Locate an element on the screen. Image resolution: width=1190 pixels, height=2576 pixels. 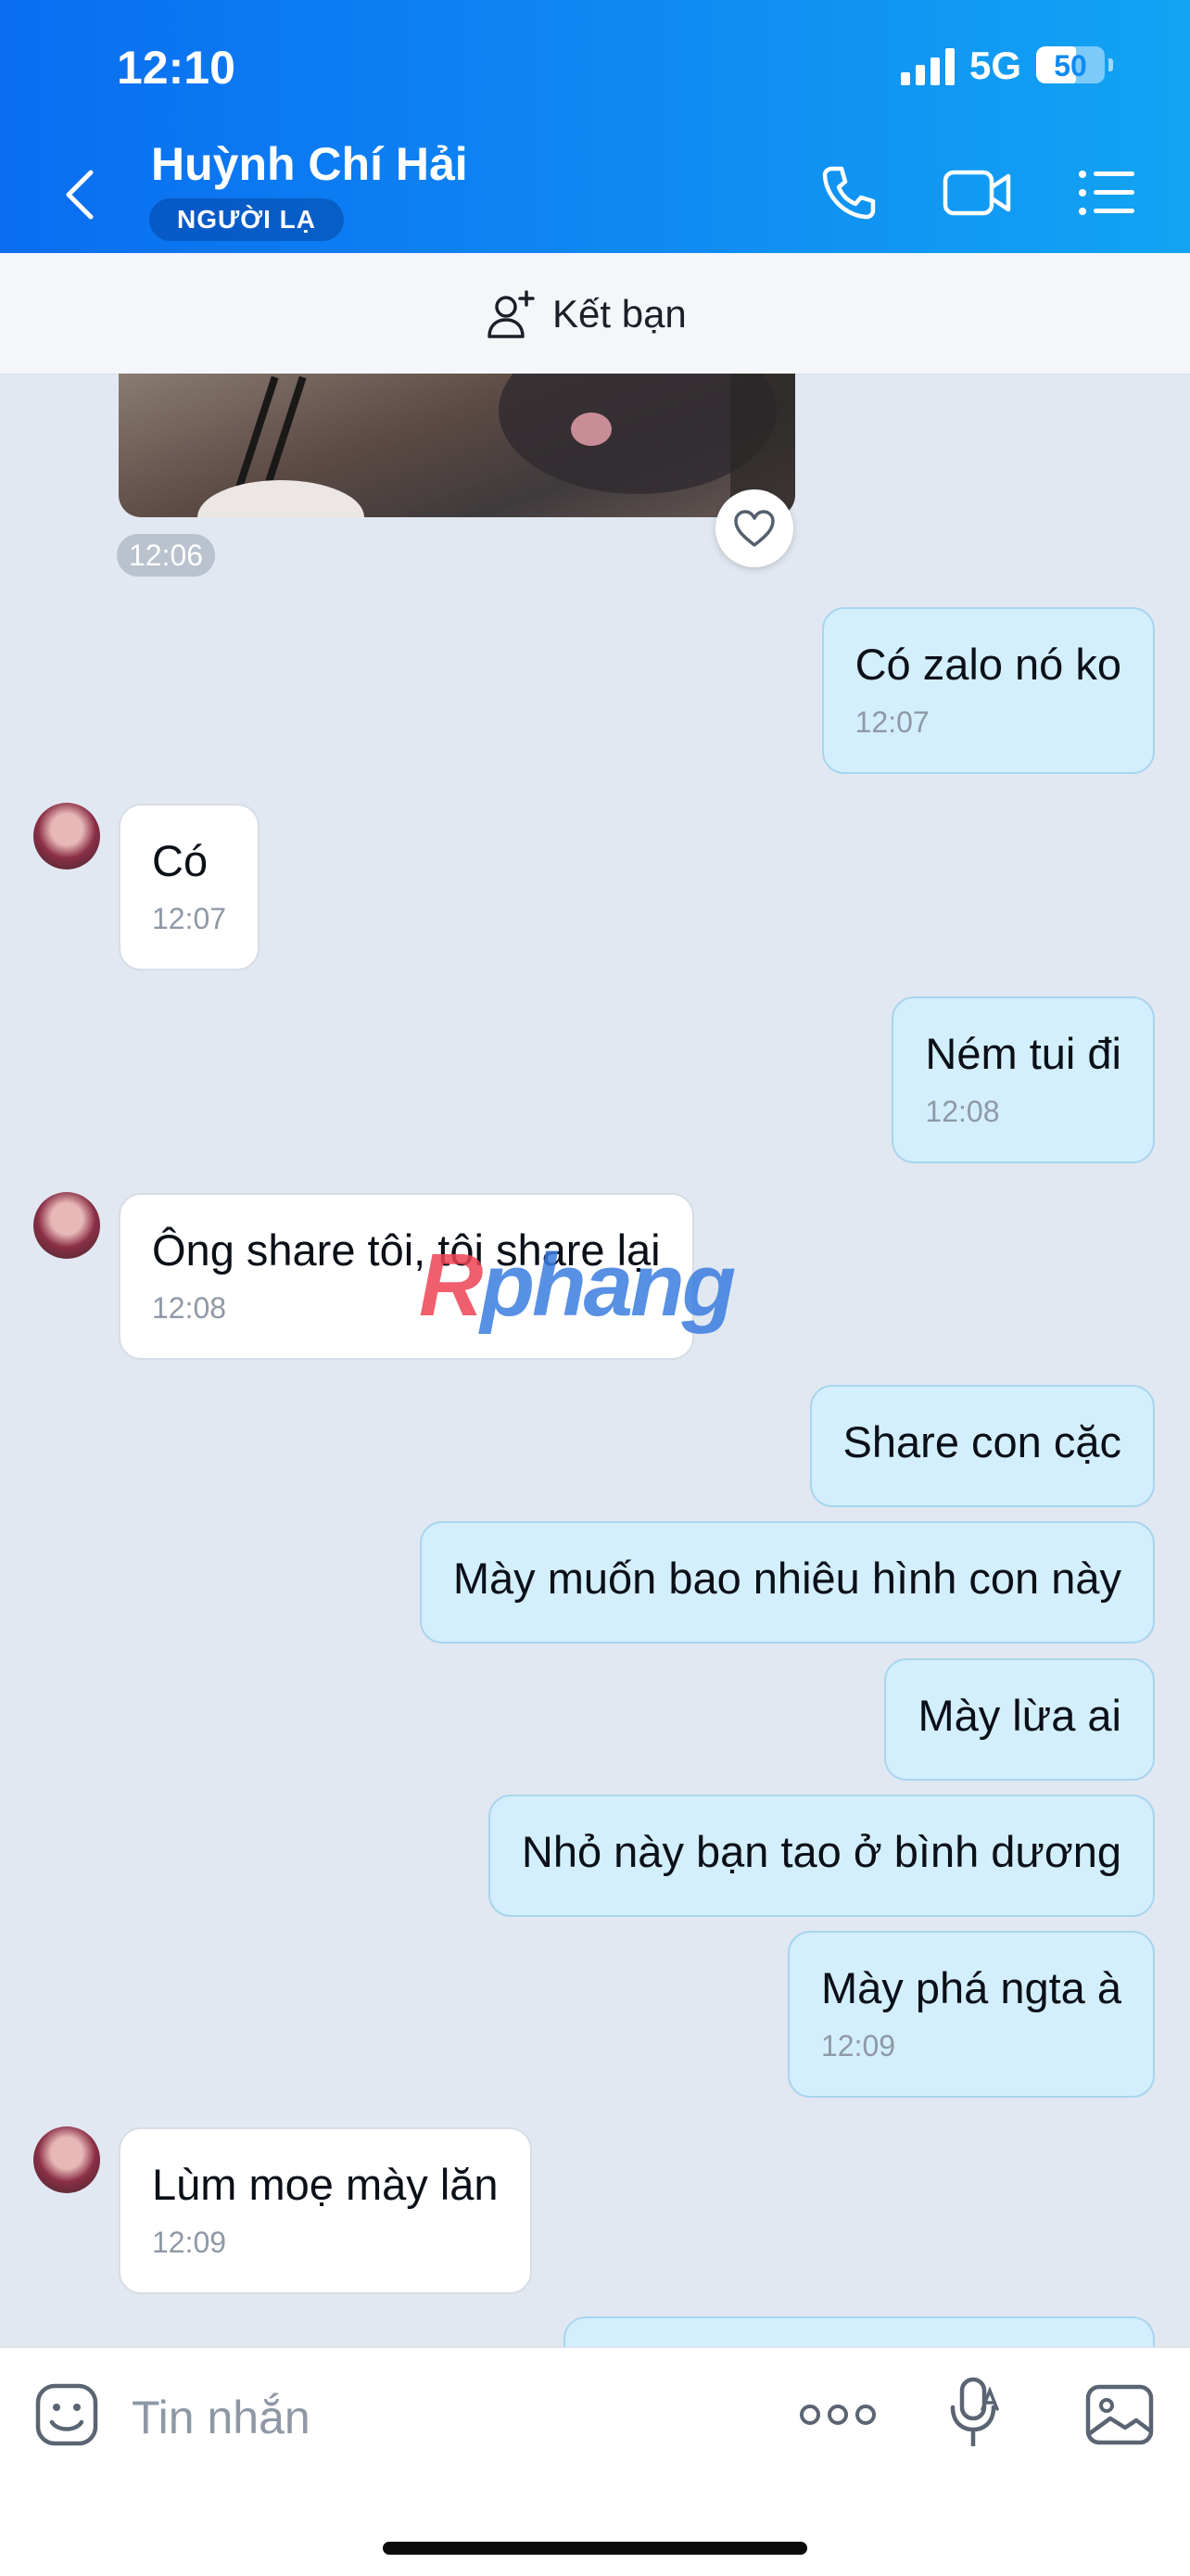
message-bubble-outgoing: Share con cặc is located at coordinates (982, 1446).